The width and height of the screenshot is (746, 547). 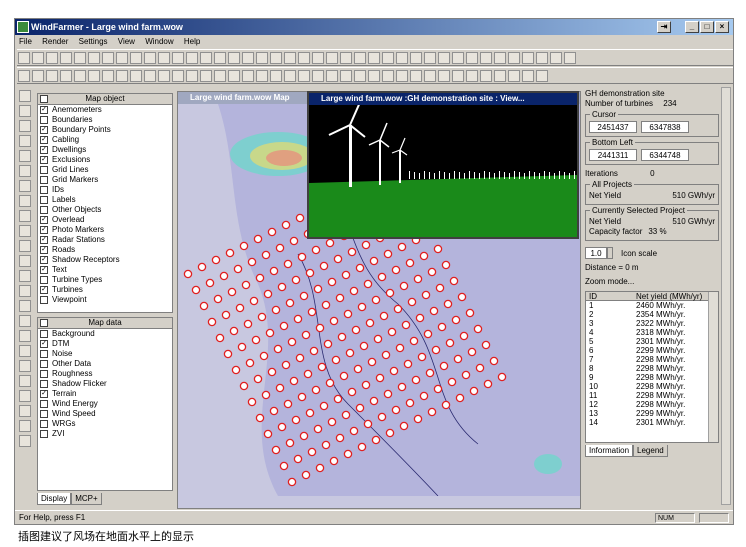 What do you see at coordinates (652, 422) in the screenshot?
I see `yield-table-row: 14 2301 MWh/yr.` at bounding box center [652, 422].